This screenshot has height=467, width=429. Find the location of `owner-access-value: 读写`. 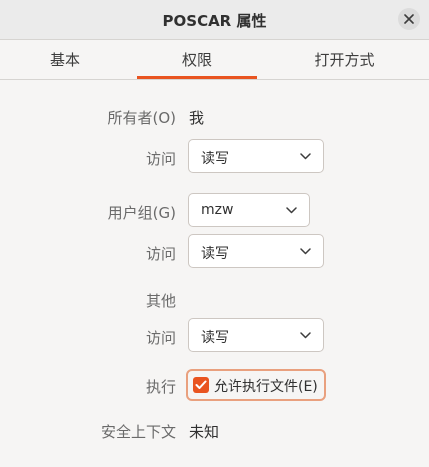

owner-access-value: 读写 is located at coordinates (215, 159).